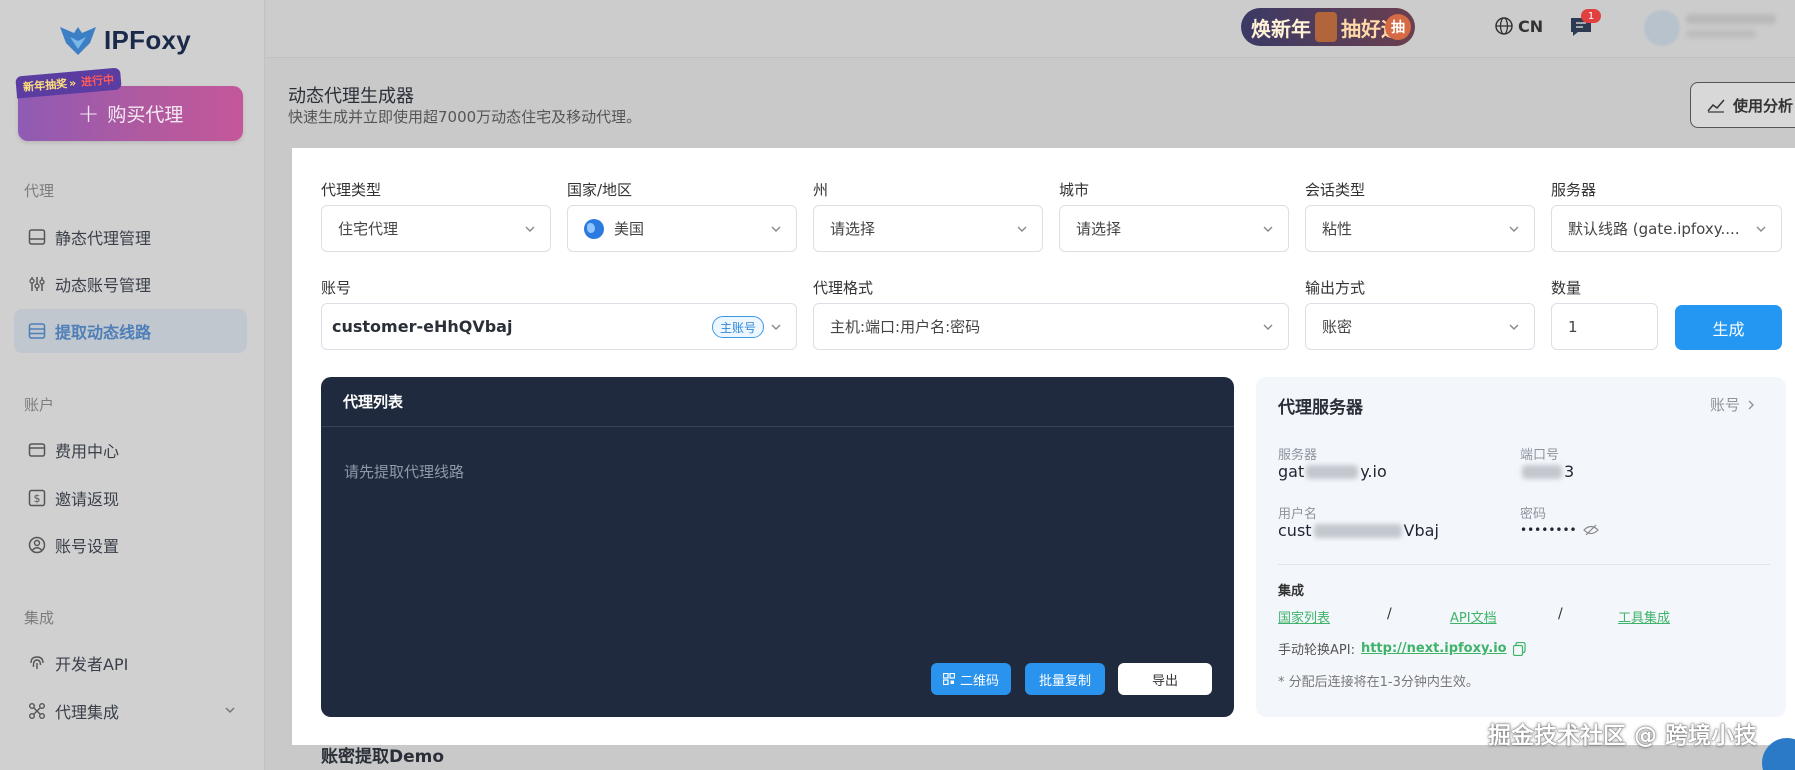 The image size is (1795, 770). I want to click on sidebar-item-developer-api: 开发者API, so click(130, 663).